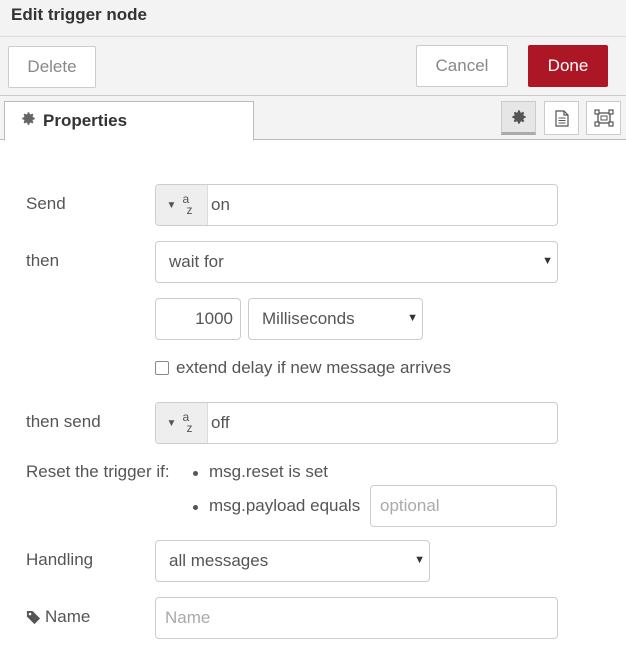  I want to click on appearance-tab-button, so click(603, 118).